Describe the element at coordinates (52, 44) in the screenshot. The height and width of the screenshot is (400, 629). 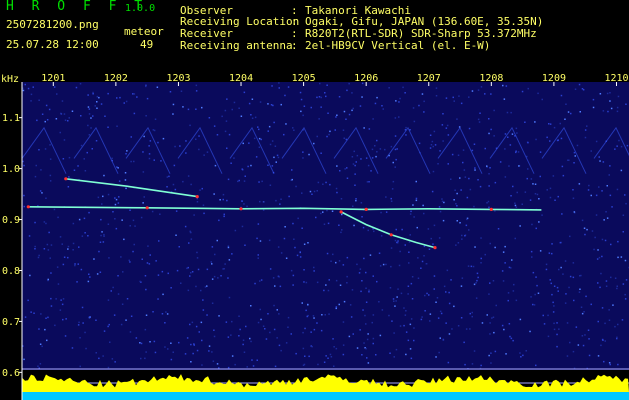
I see `datetime: 25.07.28 12:00` at that location.